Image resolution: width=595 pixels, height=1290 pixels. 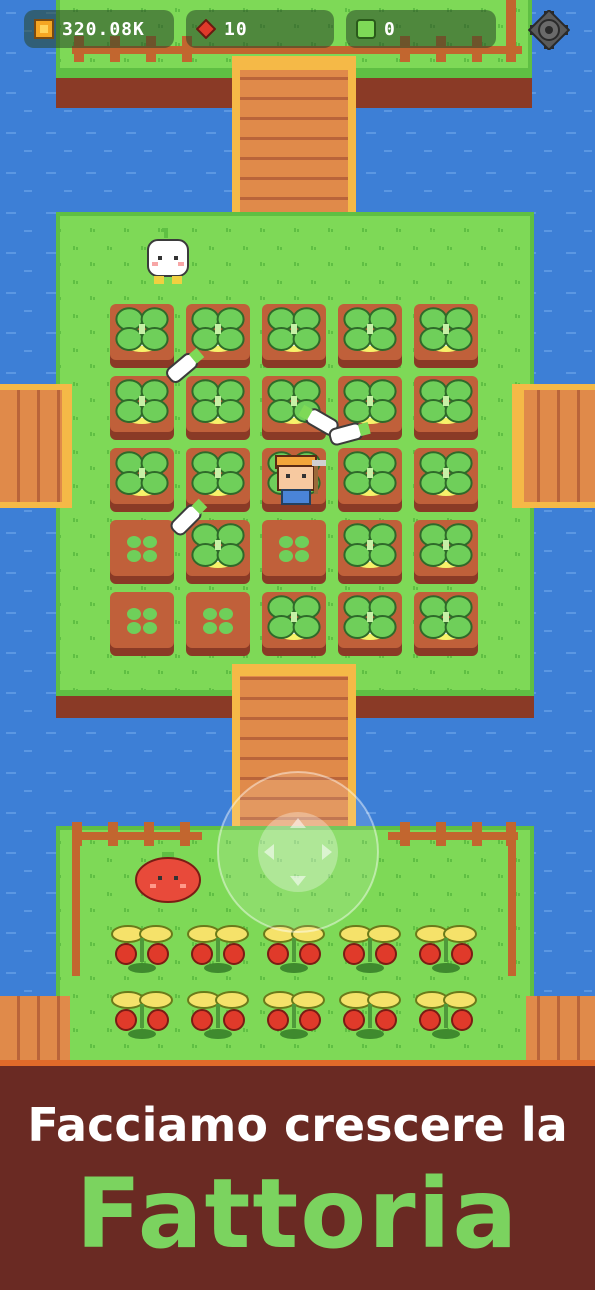 What do you see at coordinates (366, 29) in the screenshot?
I see `green-ticket-icon` at bounding box center [366, 29].